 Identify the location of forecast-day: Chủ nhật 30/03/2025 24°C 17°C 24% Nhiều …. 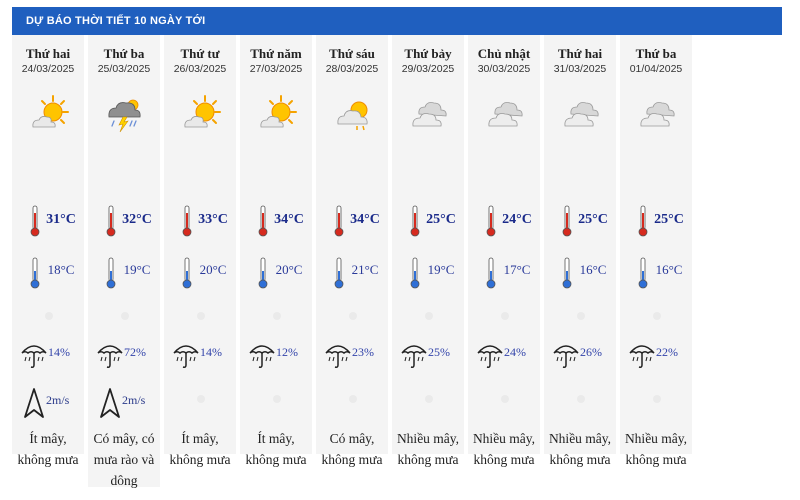
(505, 251).